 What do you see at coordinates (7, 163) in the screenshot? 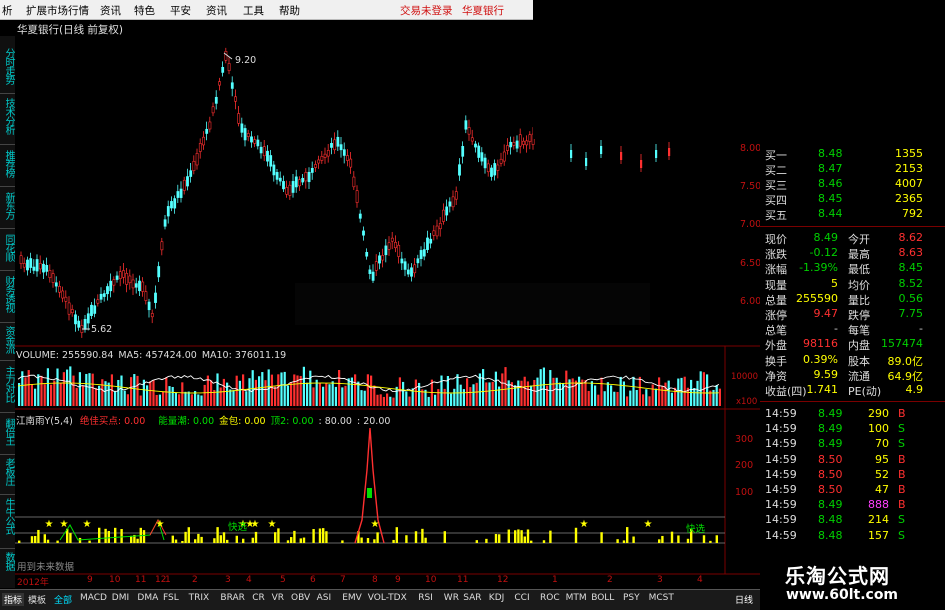
I see `sidebar-item-recommend: 推荐榜` at bounding box center [7, 163].